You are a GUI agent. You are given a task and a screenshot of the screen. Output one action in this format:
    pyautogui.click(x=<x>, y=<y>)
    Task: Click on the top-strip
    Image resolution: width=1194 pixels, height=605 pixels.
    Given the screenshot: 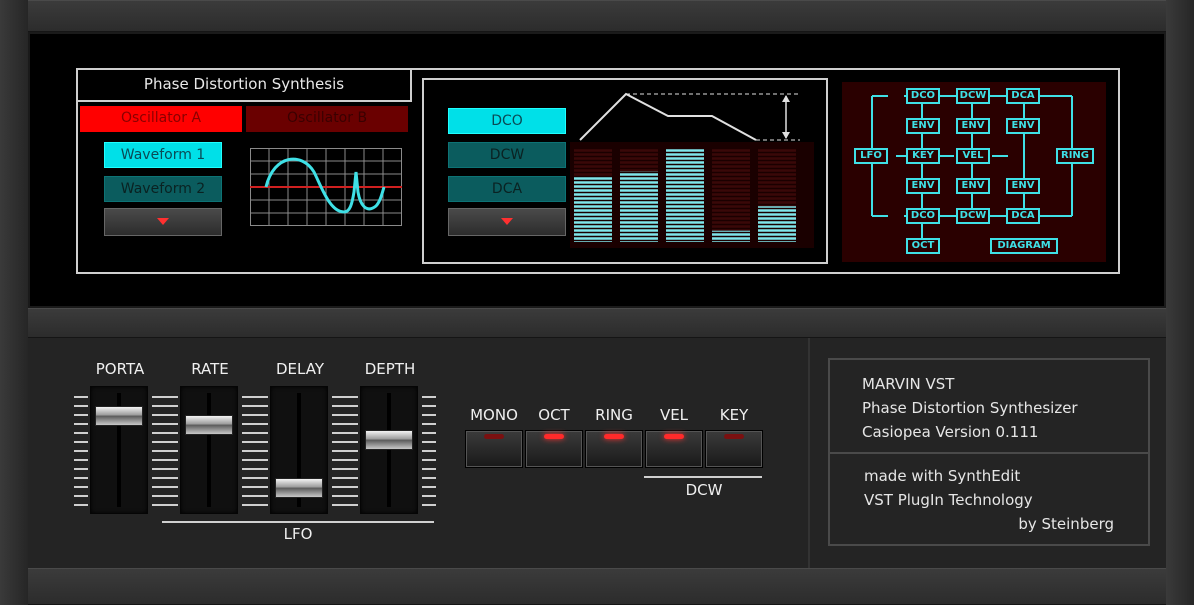 What is the action you would take?
    pyautogui.click(x=597, y=16)
    